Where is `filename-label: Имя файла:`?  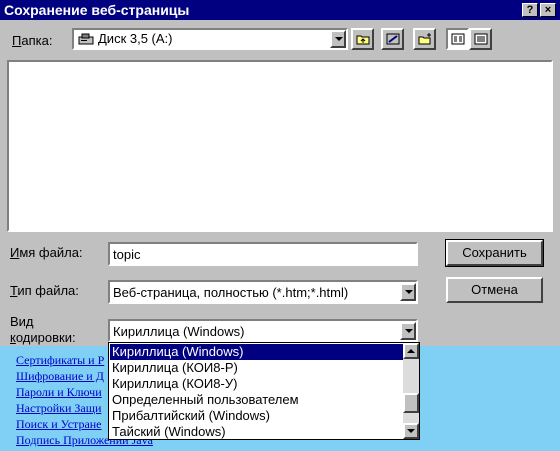
filename-label: Имя файла: is located at coordinates (46, 252).